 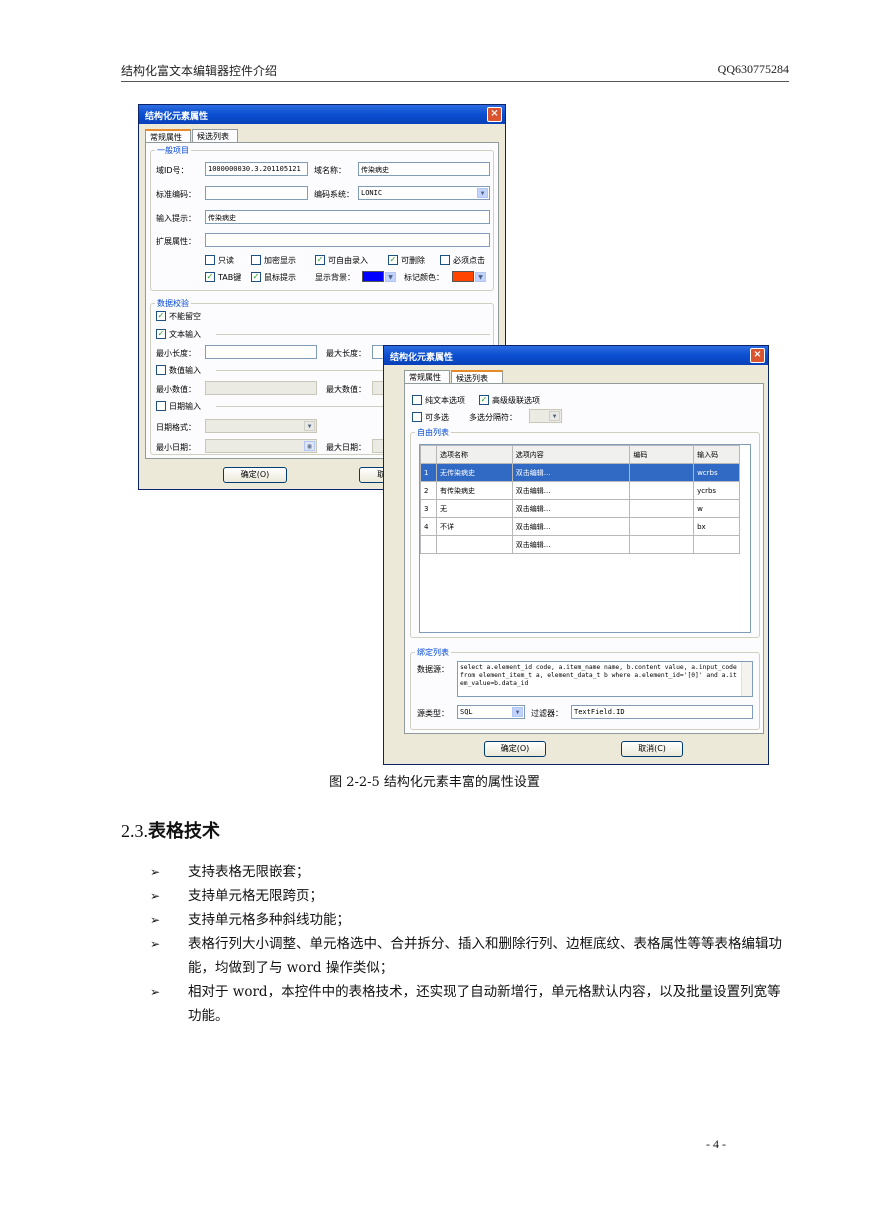 What do you see at coordinates (261, 388) in the screenshot?
I see `min-num-input` at bounding box center [261, 388].